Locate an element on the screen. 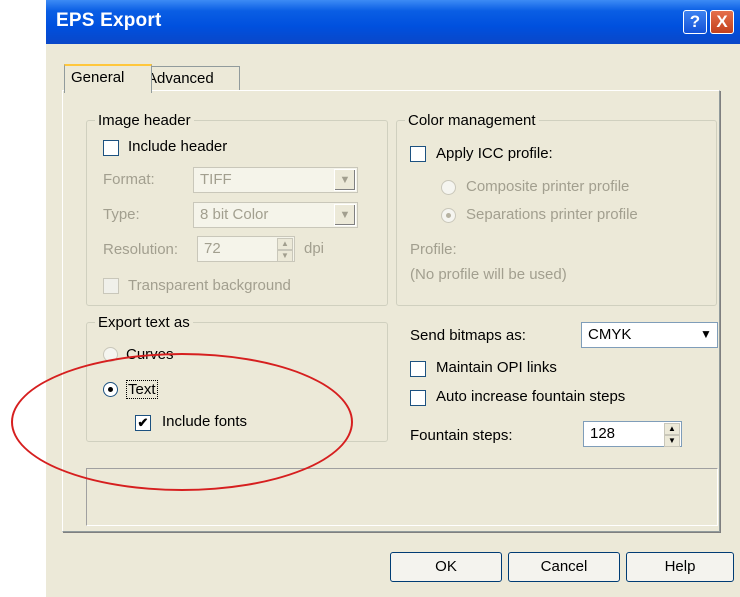 The width and height of the screenshot is (740, 597). fountain-steps-value: 128 is located at coordinates (603, 433).